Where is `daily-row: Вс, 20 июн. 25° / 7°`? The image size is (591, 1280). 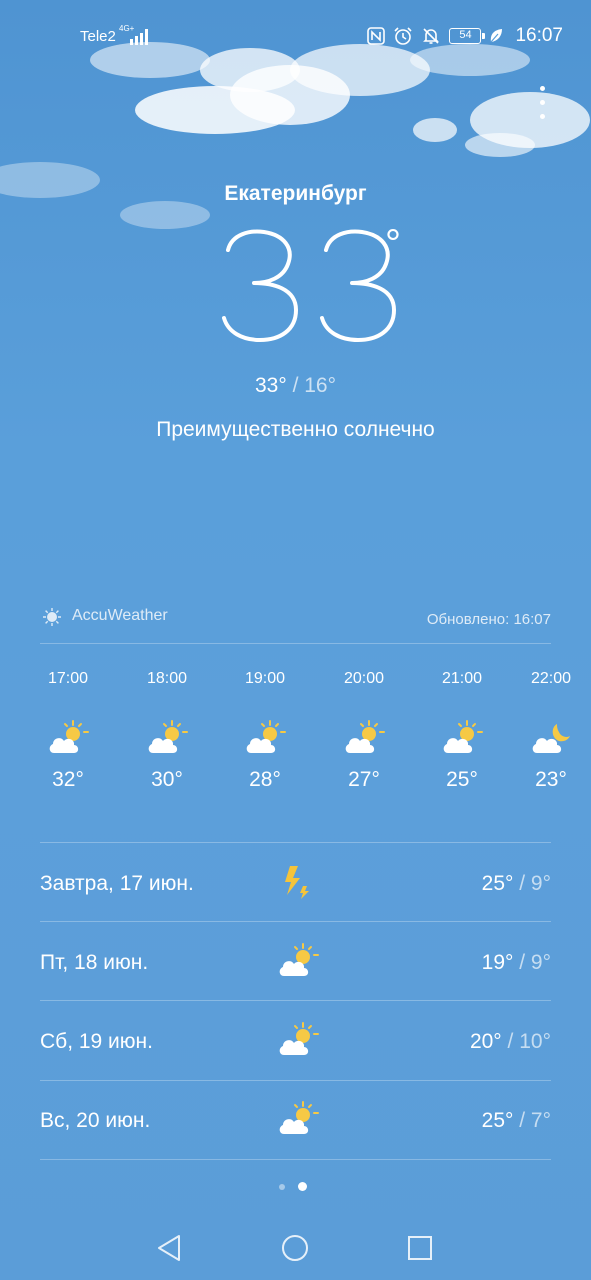
daily-row: Вс, 20 июн. 25° / 7° is located at coordinates (295, 1119).